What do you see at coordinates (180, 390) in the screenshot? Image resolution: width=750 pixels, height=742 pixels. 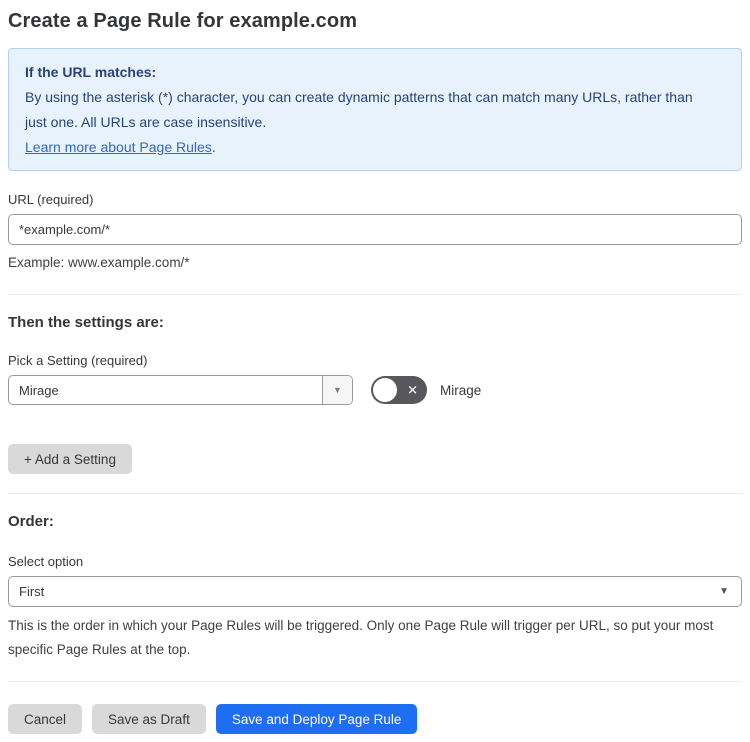 I see `setting-select: Mirage ▼` at bounding box center [180, 390].